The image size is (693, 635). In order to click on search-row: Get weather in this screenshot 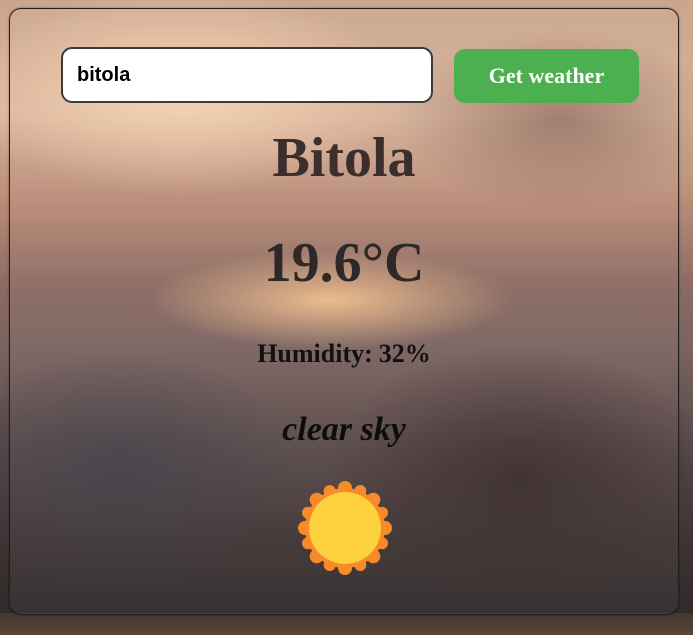, I will do `click(351, 76)`.